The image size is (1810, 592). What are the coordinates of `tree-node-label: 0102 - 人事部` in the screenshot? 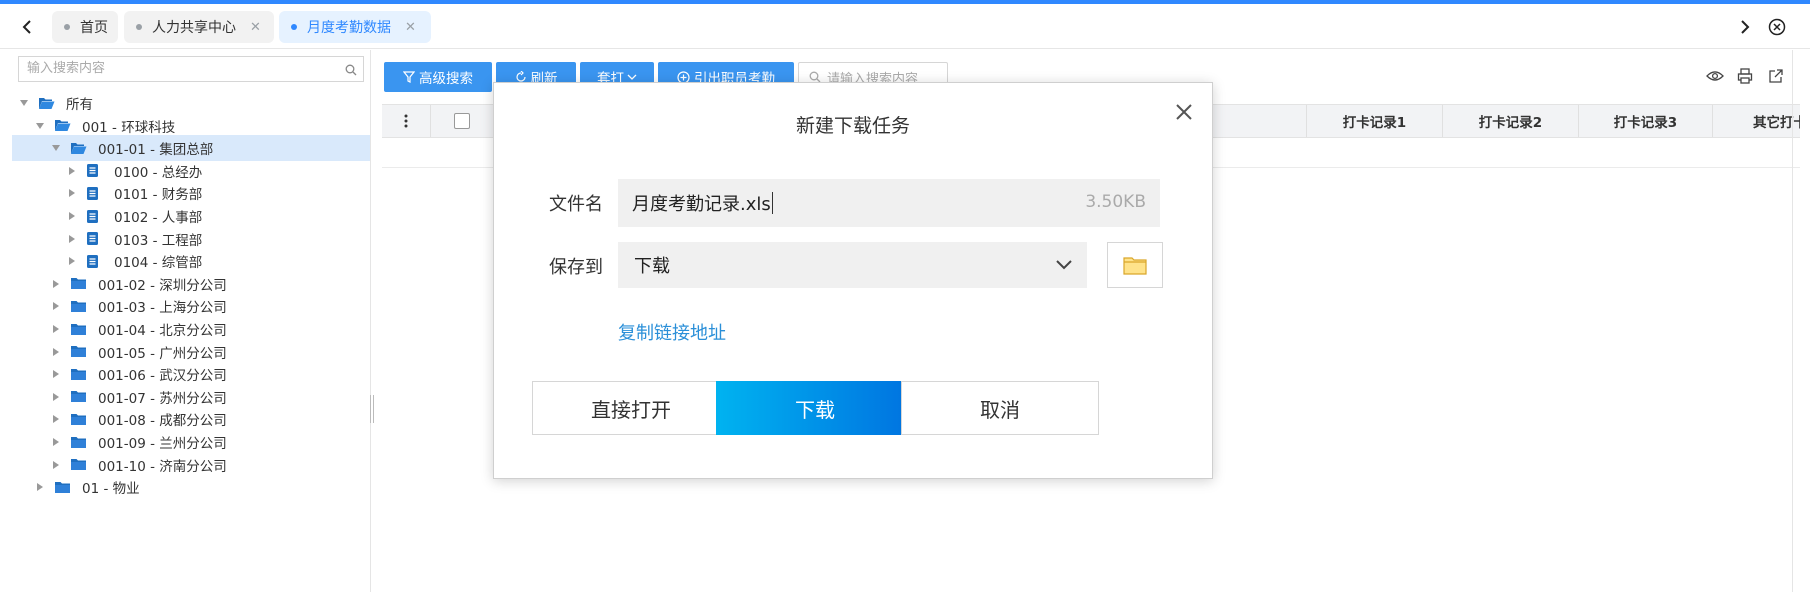 It's located at (158, 218).